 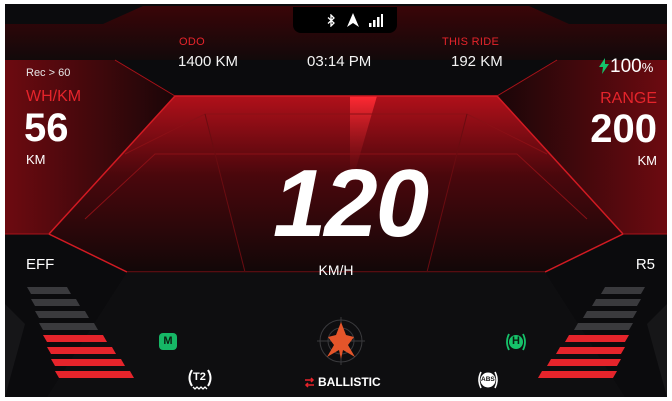 What do you see at coordinates (46, 128) in the screenshot?
I see `efficiency-value: 56` at bounding box center [46, 128].